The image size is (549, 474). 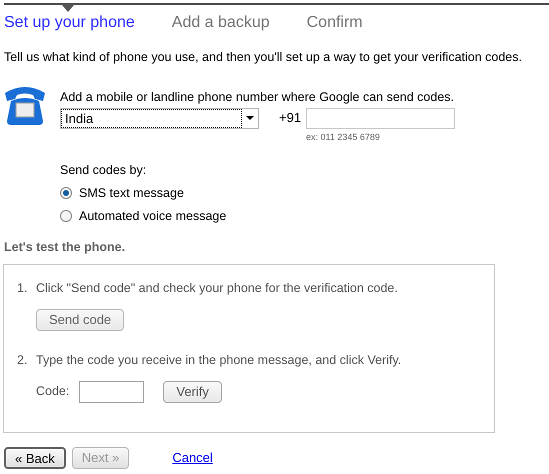 I want to click on verify-button: Verify, so click(x=192, y=391).